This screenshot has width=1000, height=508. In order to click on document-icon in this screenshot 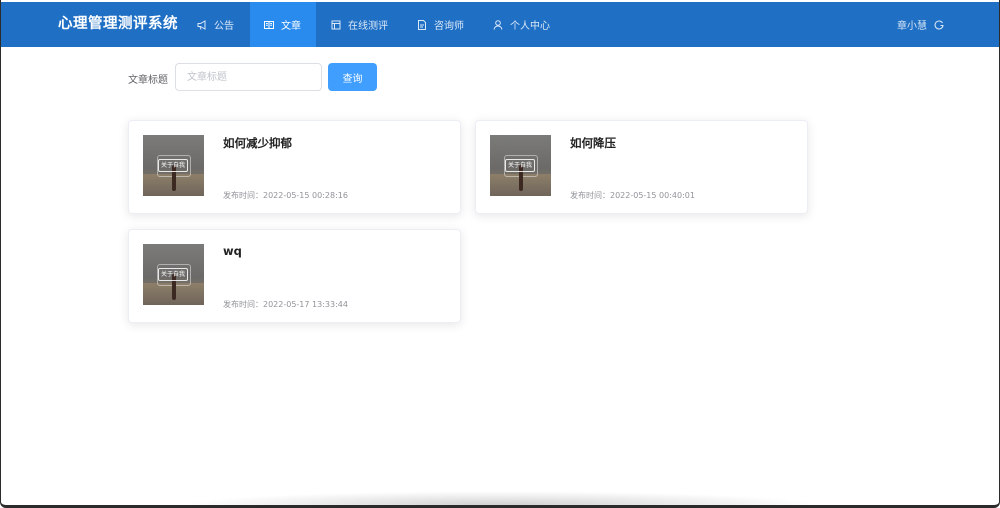, I will do `click(422, 25)`.